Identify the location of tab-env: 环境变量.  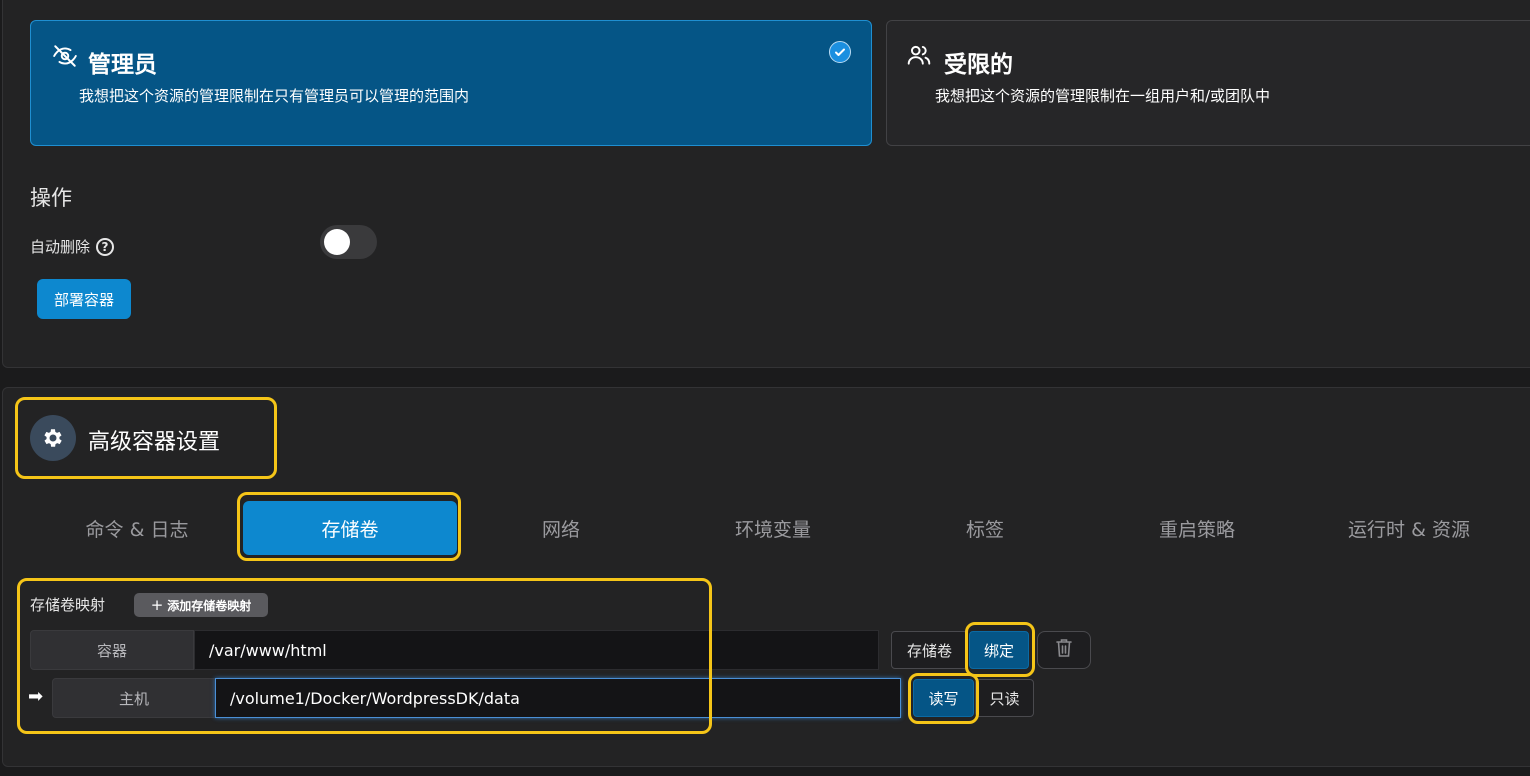
(773, 528).